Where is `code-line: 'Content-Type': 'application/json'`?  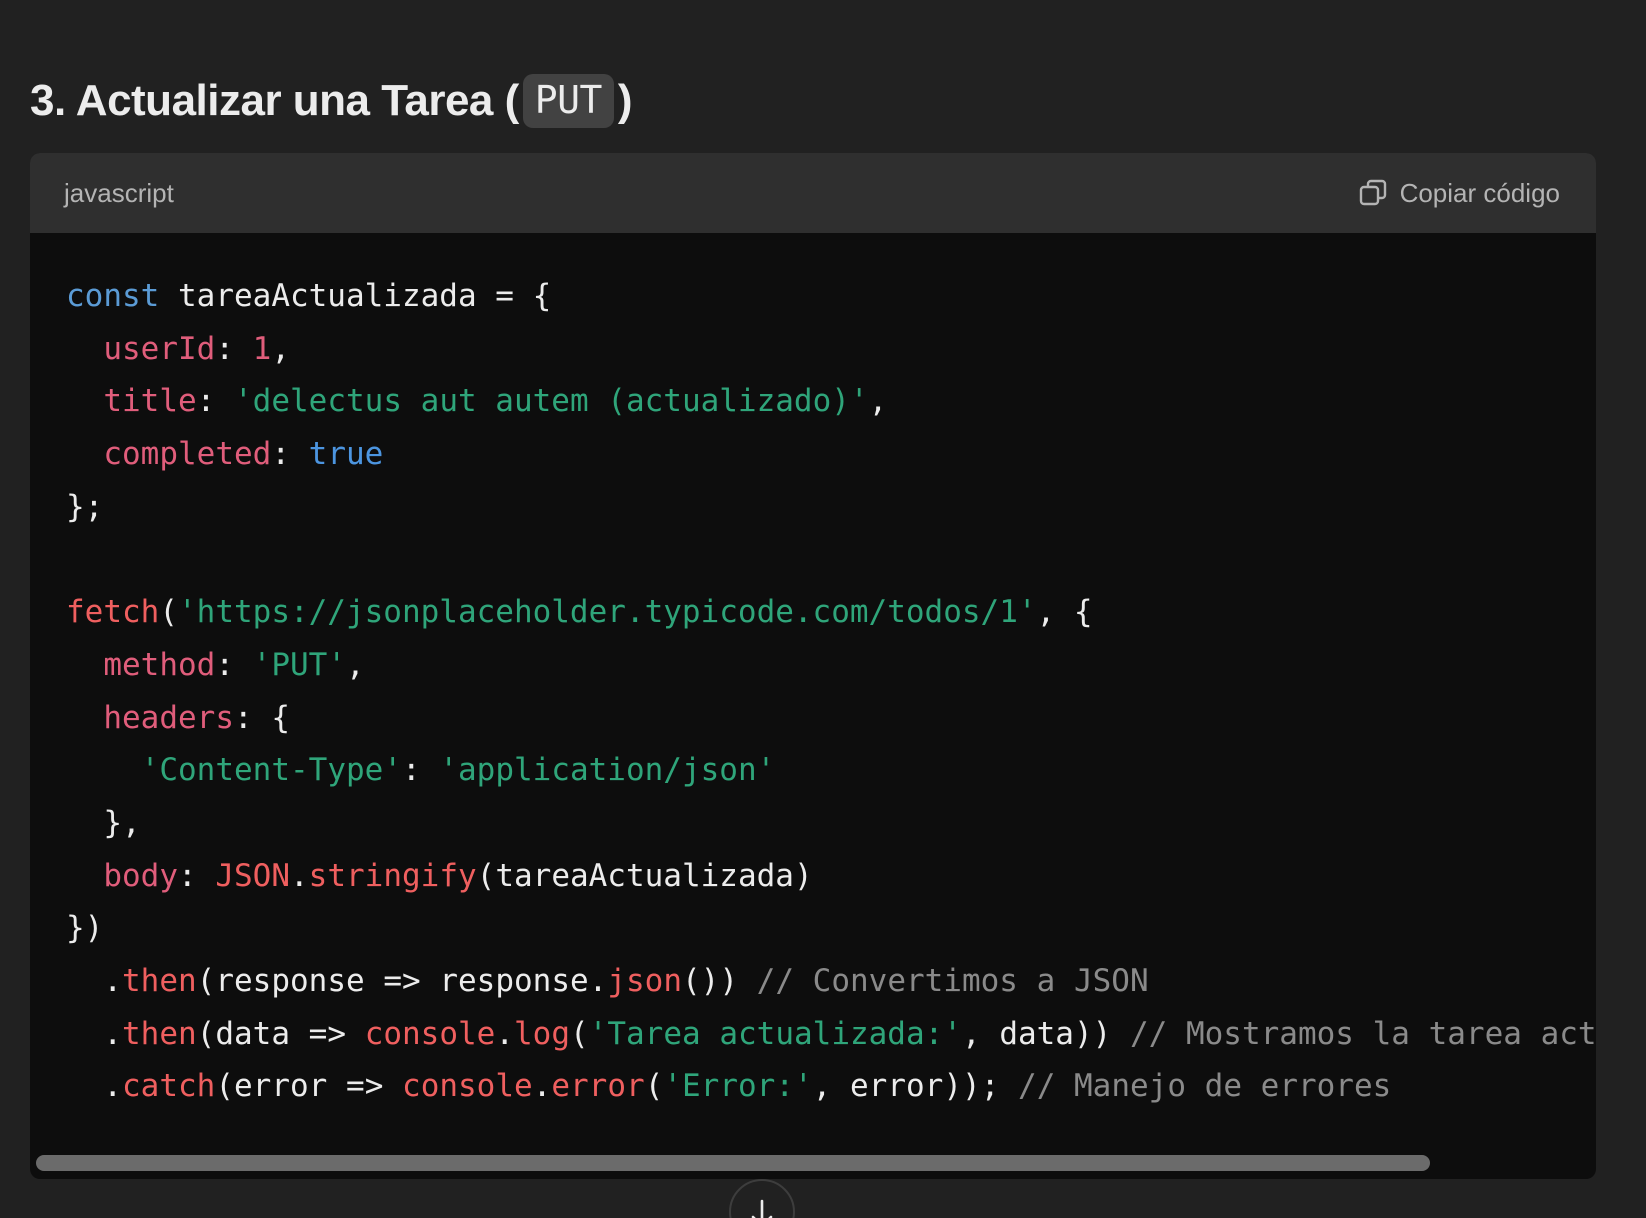
code-line: 'Content-Type': 'application/json' is located at coordinates (458, 770).